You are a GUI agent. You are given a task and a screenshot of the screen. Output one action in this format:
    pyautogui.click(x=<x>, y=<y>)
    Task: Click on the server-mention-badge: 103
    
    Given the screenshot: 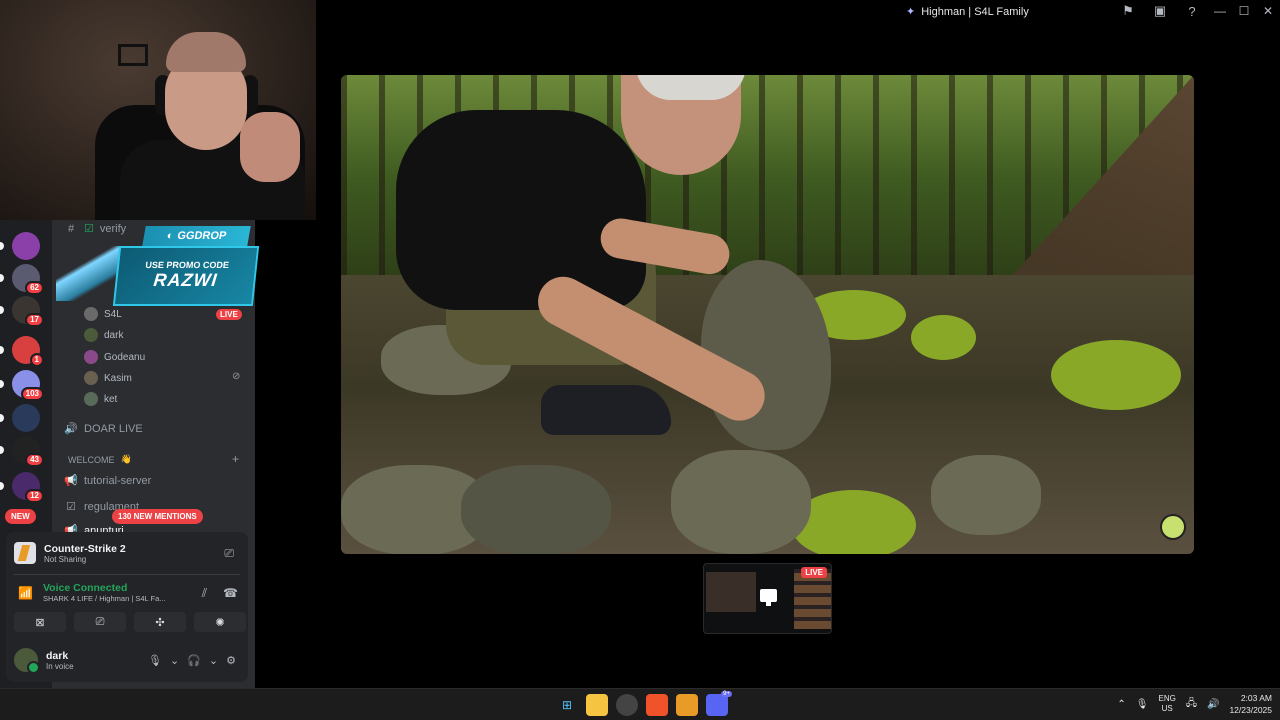 What is the action you would take?
    pyautogui.click(x=32, y=394)
    